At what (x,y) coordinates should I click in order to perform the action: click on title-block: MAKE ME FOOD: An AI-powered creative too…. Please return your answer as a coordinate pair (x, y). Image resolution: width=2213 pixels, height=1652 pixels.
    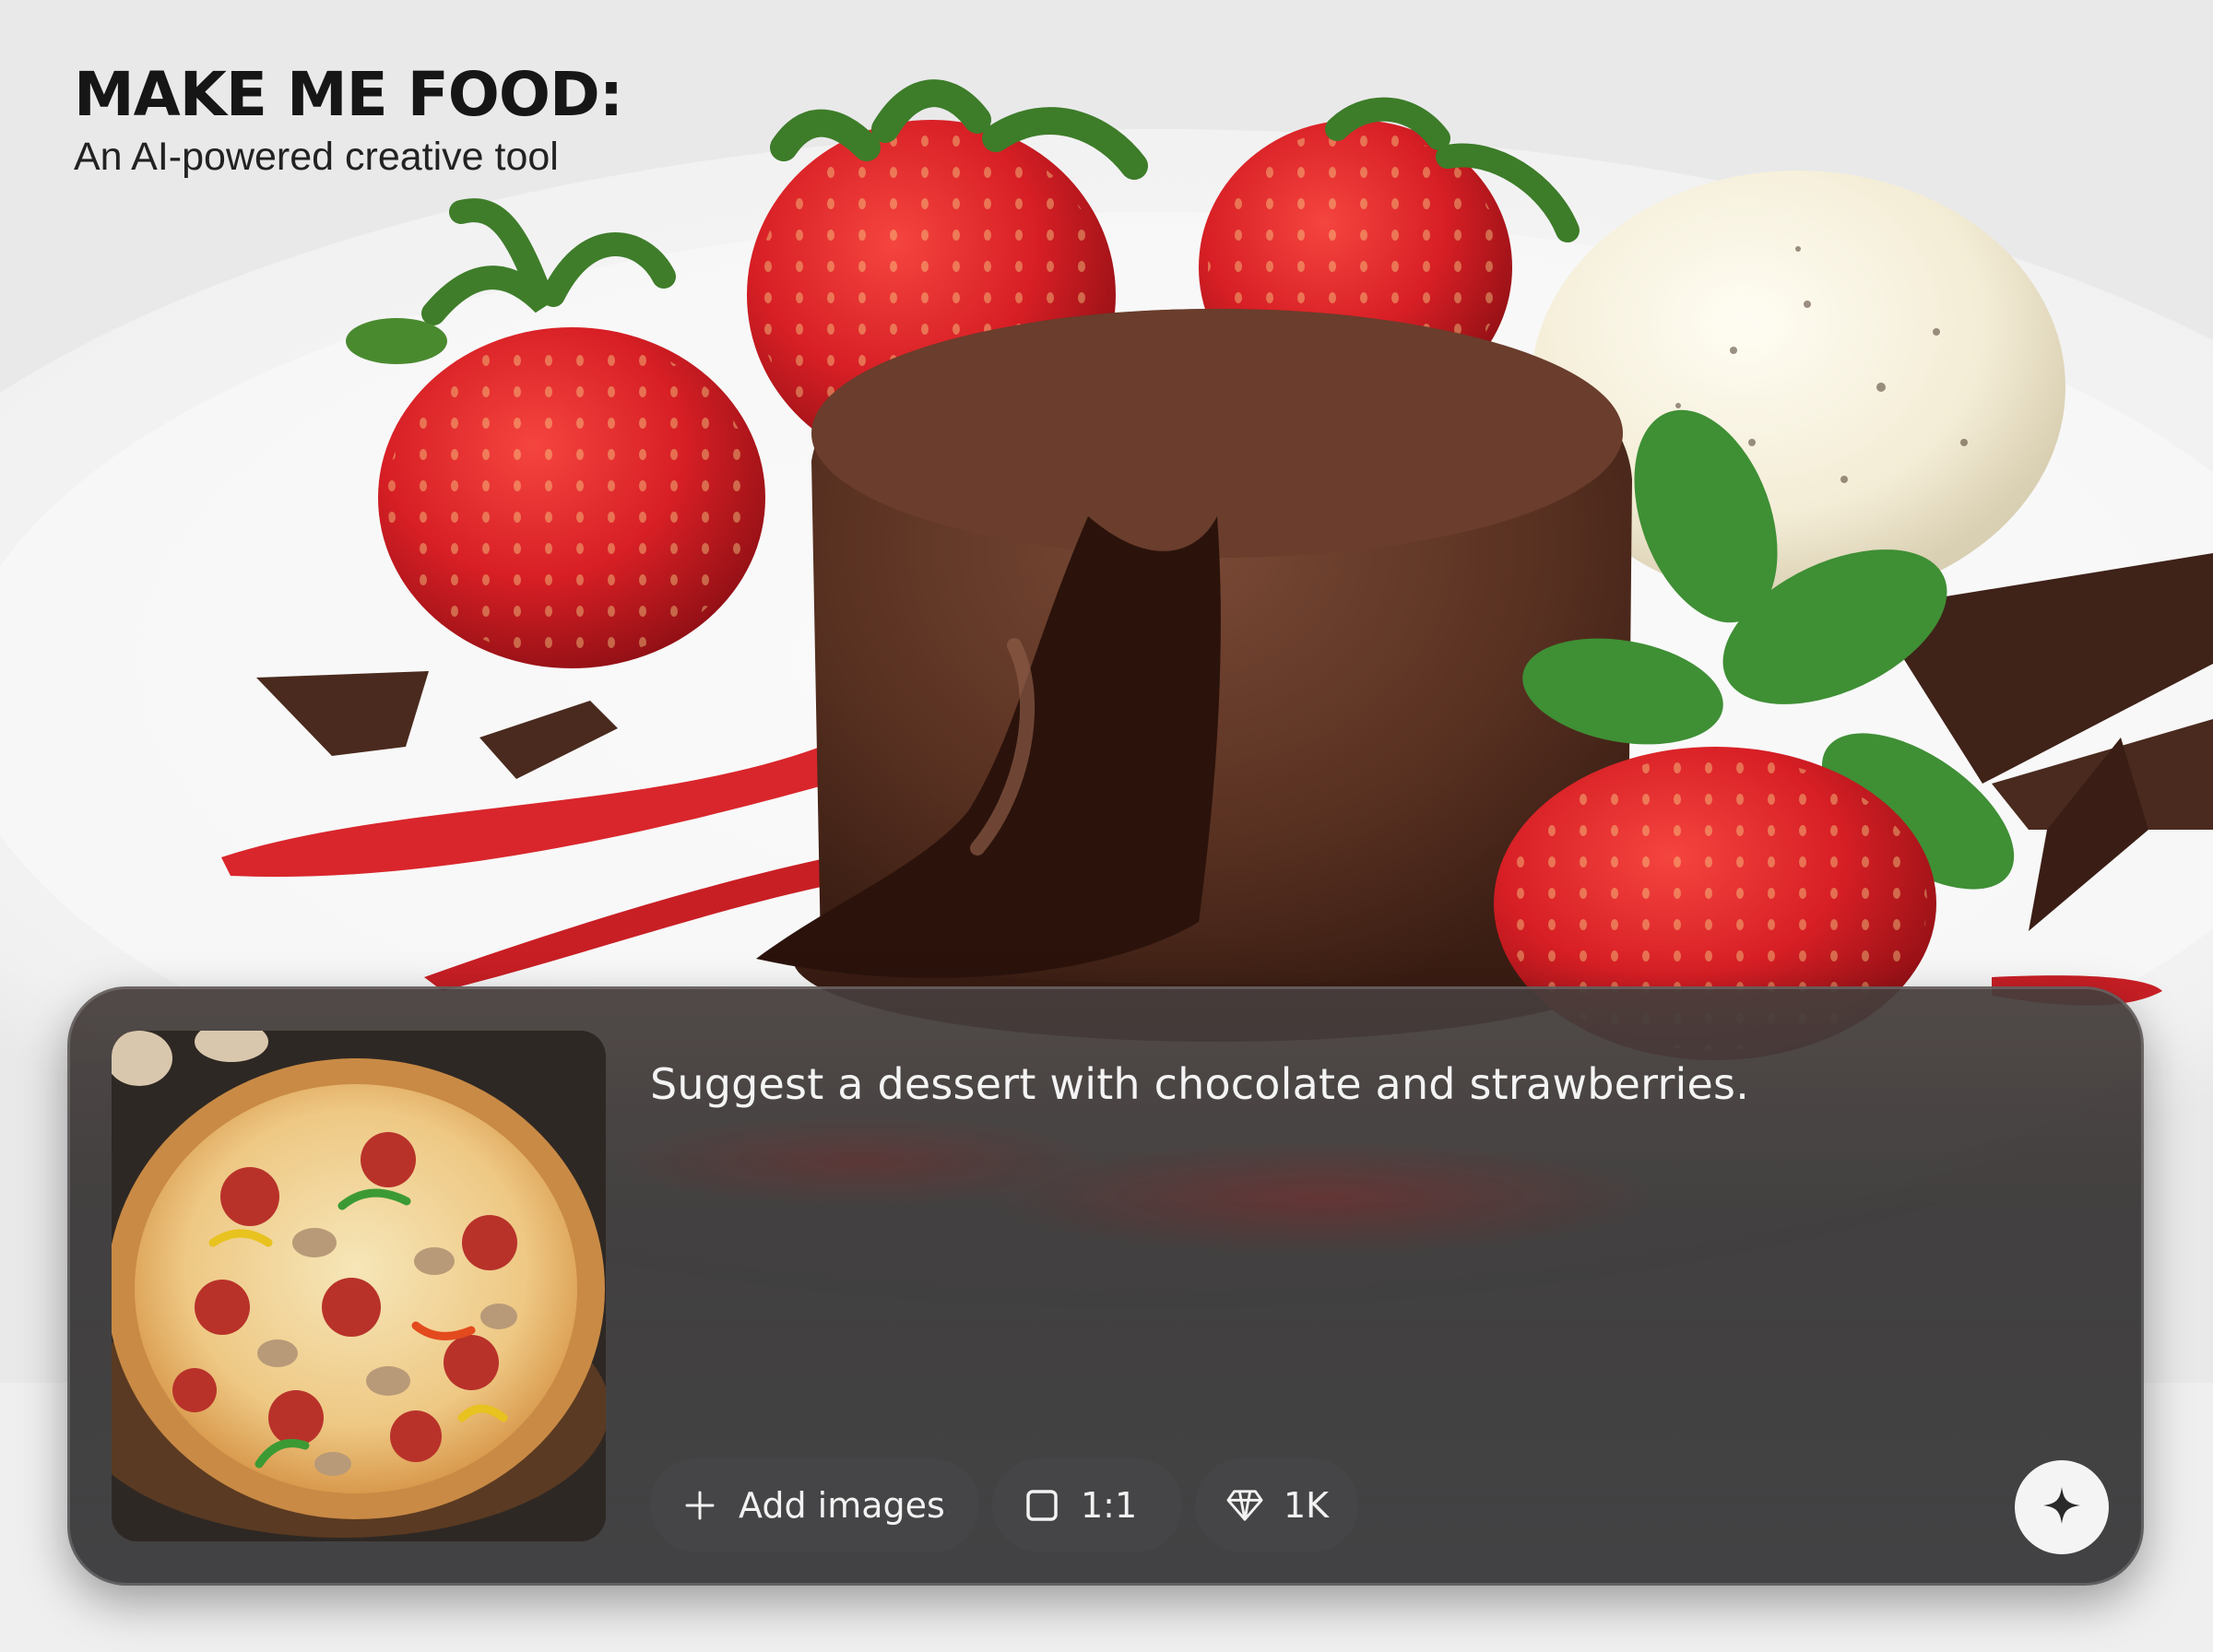
    Looking at the image, I should click on (348, 119).